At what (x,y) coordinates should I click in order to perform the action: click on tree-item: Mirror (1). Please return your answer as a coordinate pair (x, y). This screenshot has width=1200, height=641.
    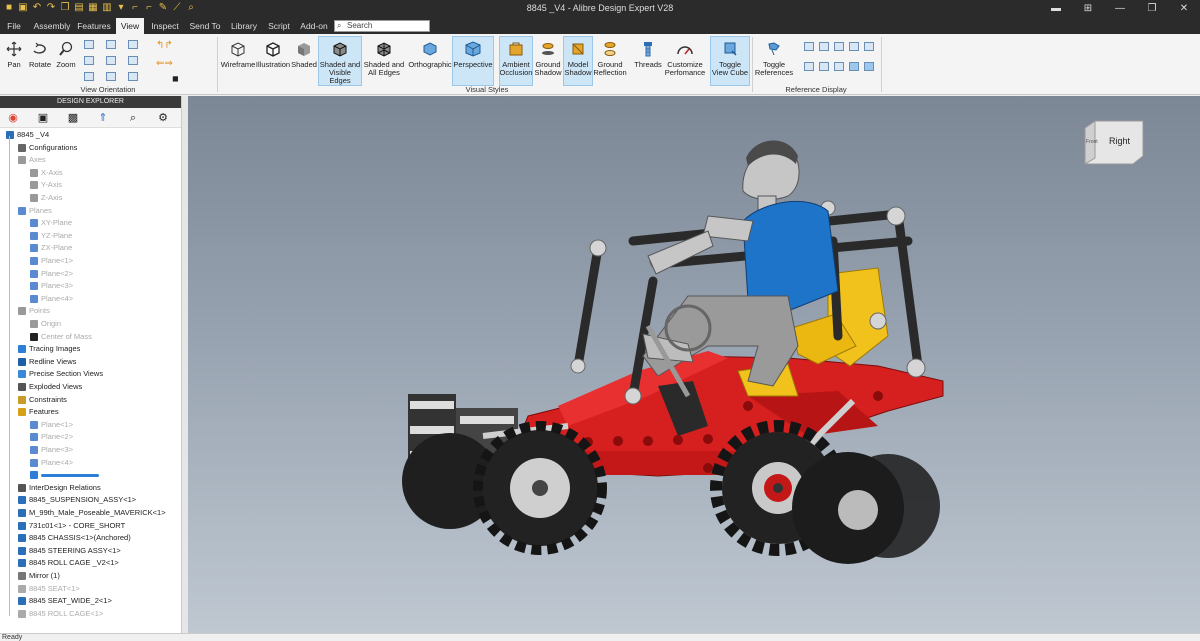
    Looking at the image, I should click on (39, 576).